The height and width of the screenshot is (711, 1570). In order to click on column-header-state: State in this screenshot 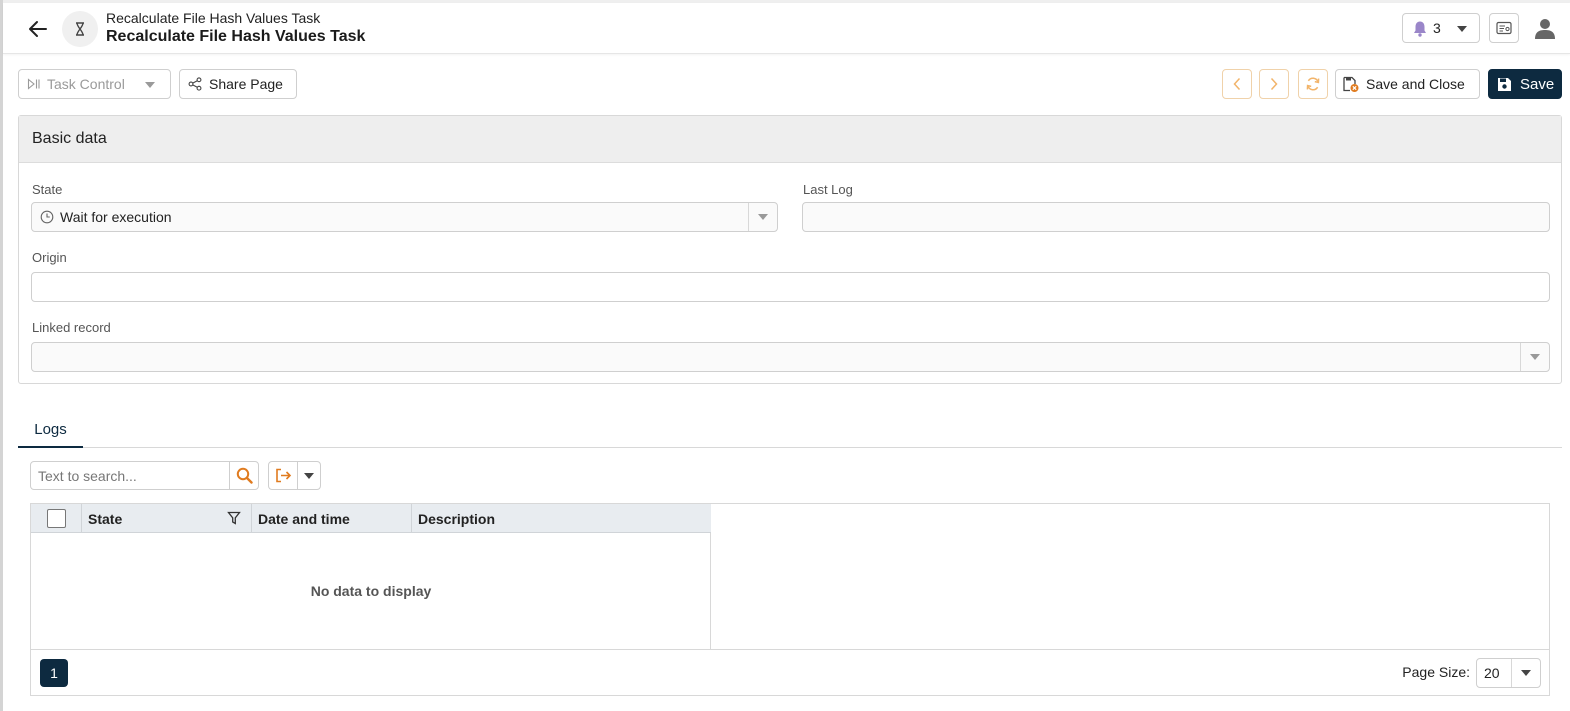, I will do `click(167, 518)`.